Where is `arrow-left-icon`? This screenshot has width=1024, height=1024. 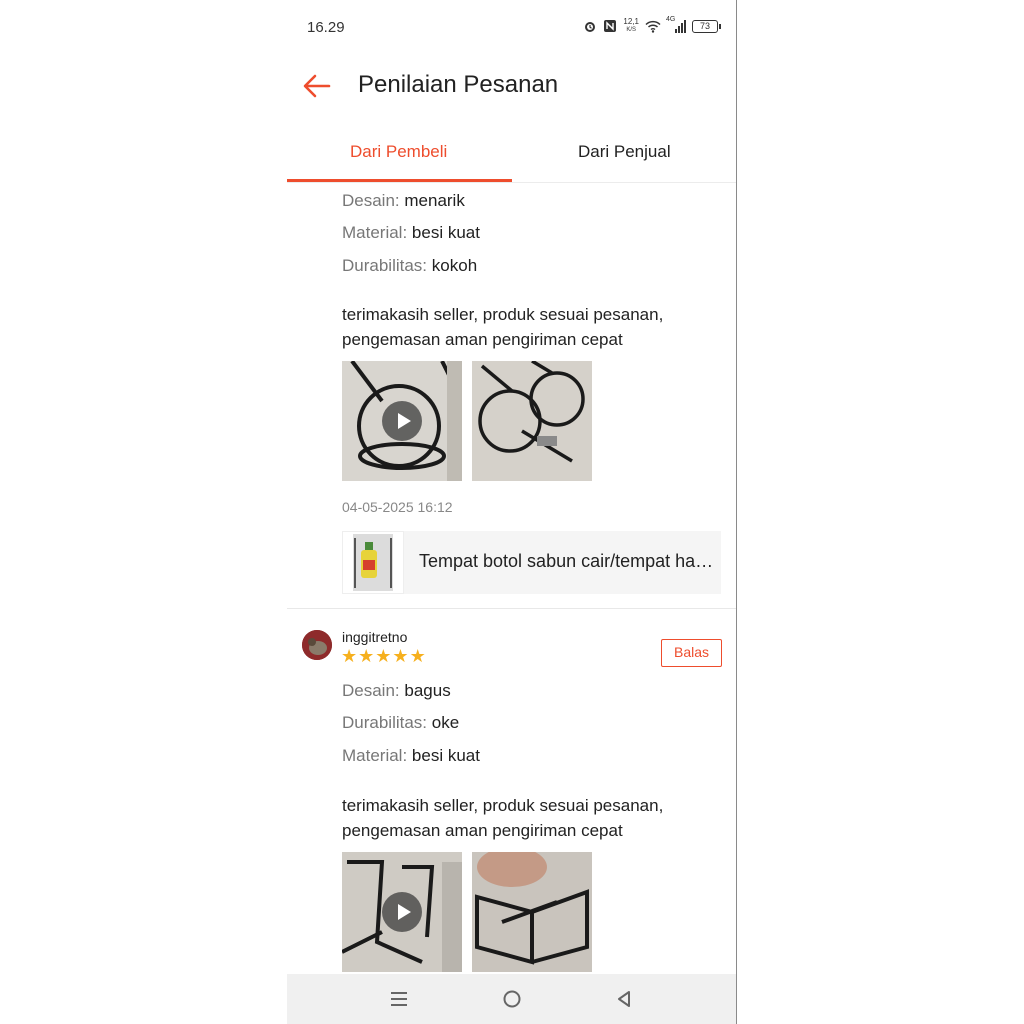
arrow-left-icon is located at coordinates (317, 86).